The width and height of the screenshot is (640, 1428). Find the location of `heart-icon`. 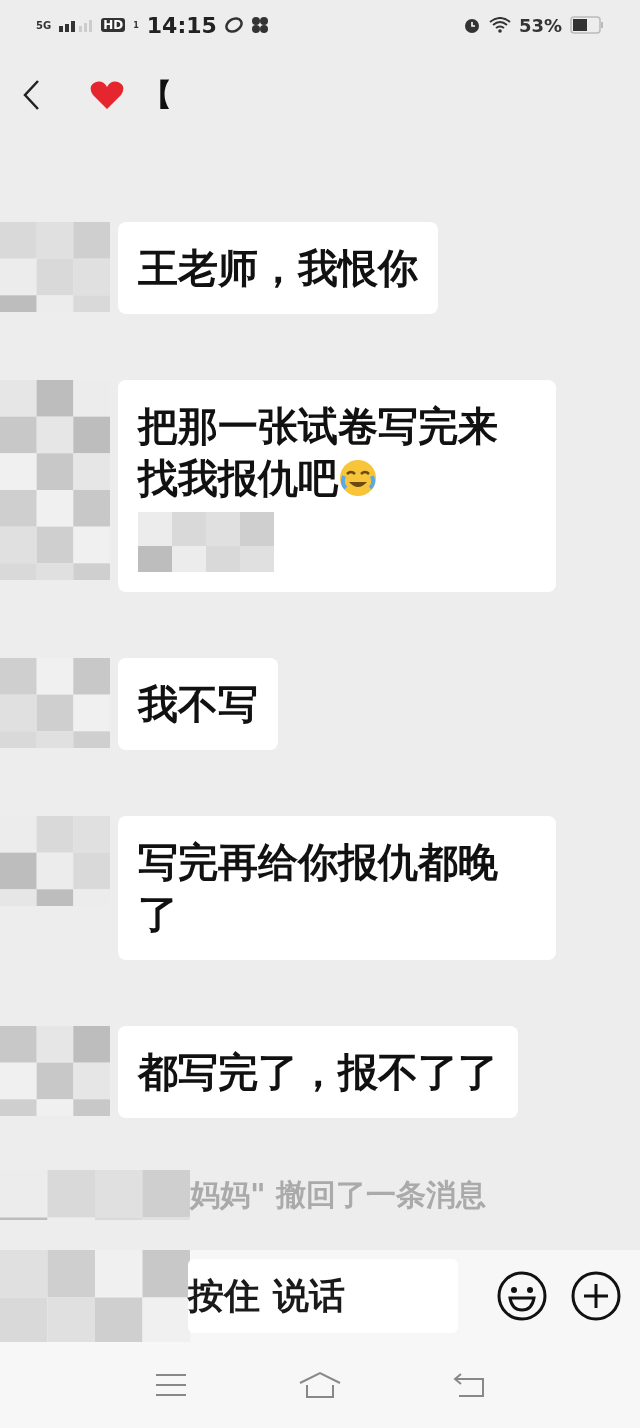

heart-icon is located at coordinates (107, 95).